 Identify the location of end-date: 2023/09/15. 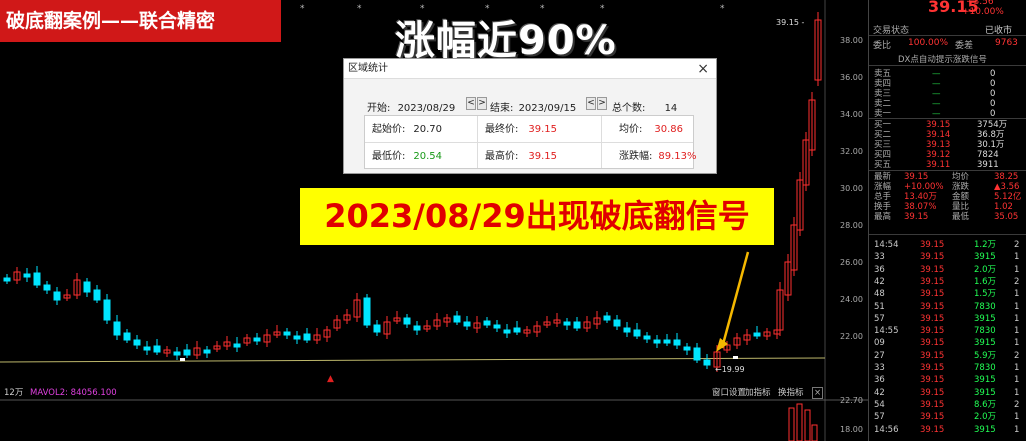
(547, 108).